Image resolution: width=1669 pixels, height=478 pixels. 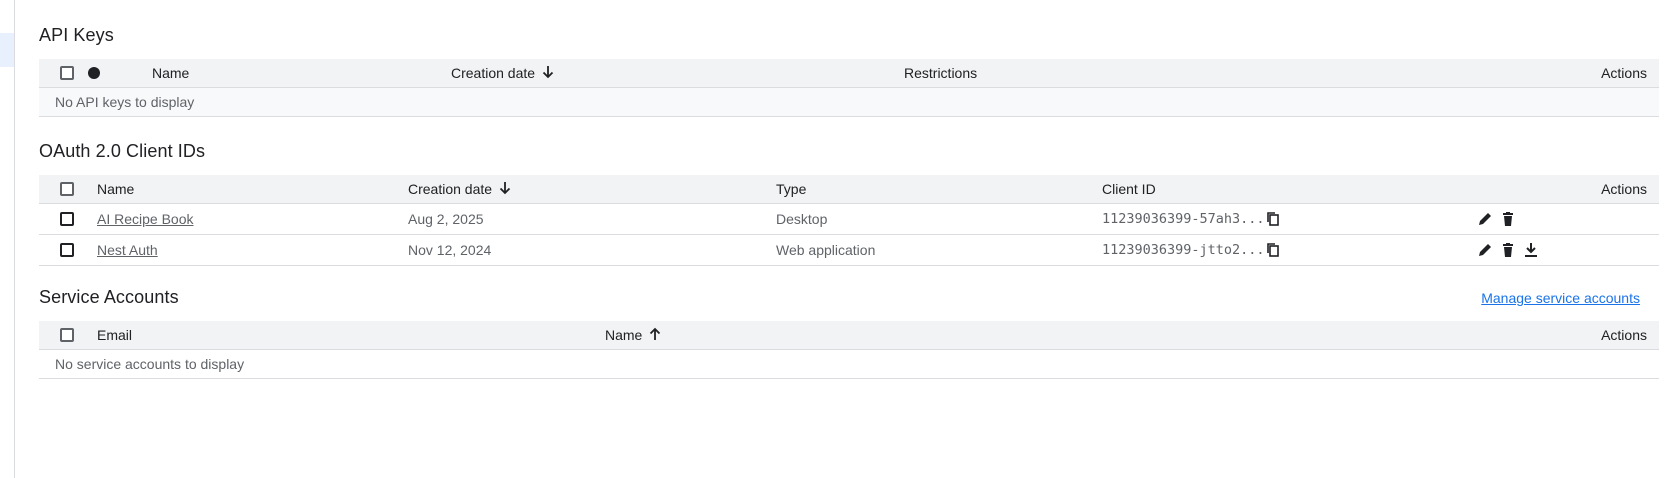 I want to click on service-accounts-header-actions: Actions, so click(x=1624, y=335).